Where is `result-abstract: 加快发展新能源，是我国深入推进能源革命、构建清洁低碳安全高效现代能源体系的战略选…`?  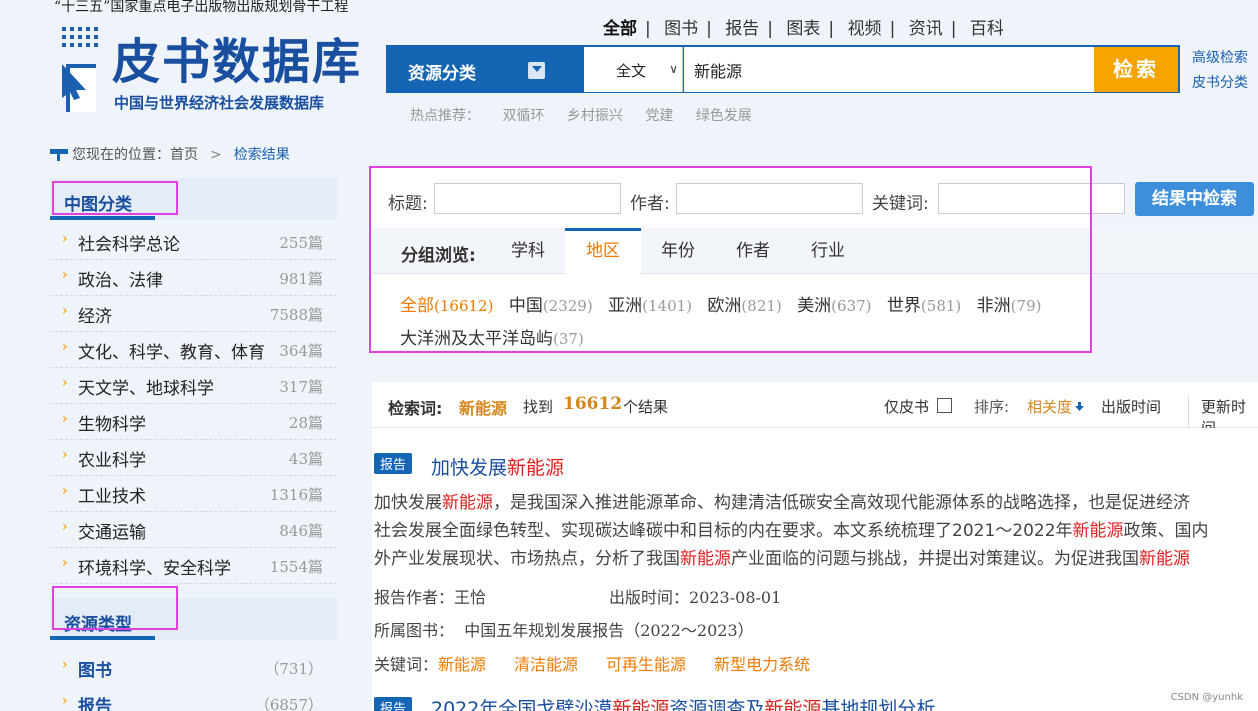
result-abstract: 加快发展新能源，是我国深入推进能源革命、构建清洁低碳安全高效现代能源体系的战略选… is located at coordinates (807, 531).